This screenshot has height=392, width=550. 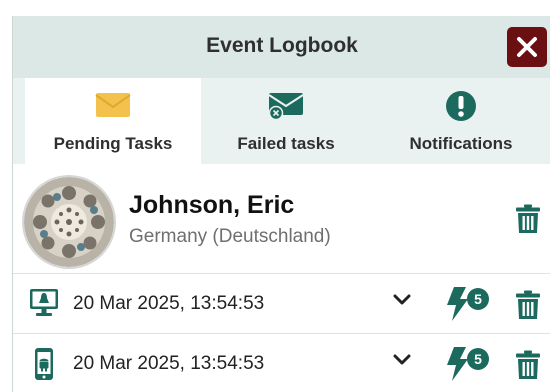 I want to click on close-icon, so click(x=527, y=47).